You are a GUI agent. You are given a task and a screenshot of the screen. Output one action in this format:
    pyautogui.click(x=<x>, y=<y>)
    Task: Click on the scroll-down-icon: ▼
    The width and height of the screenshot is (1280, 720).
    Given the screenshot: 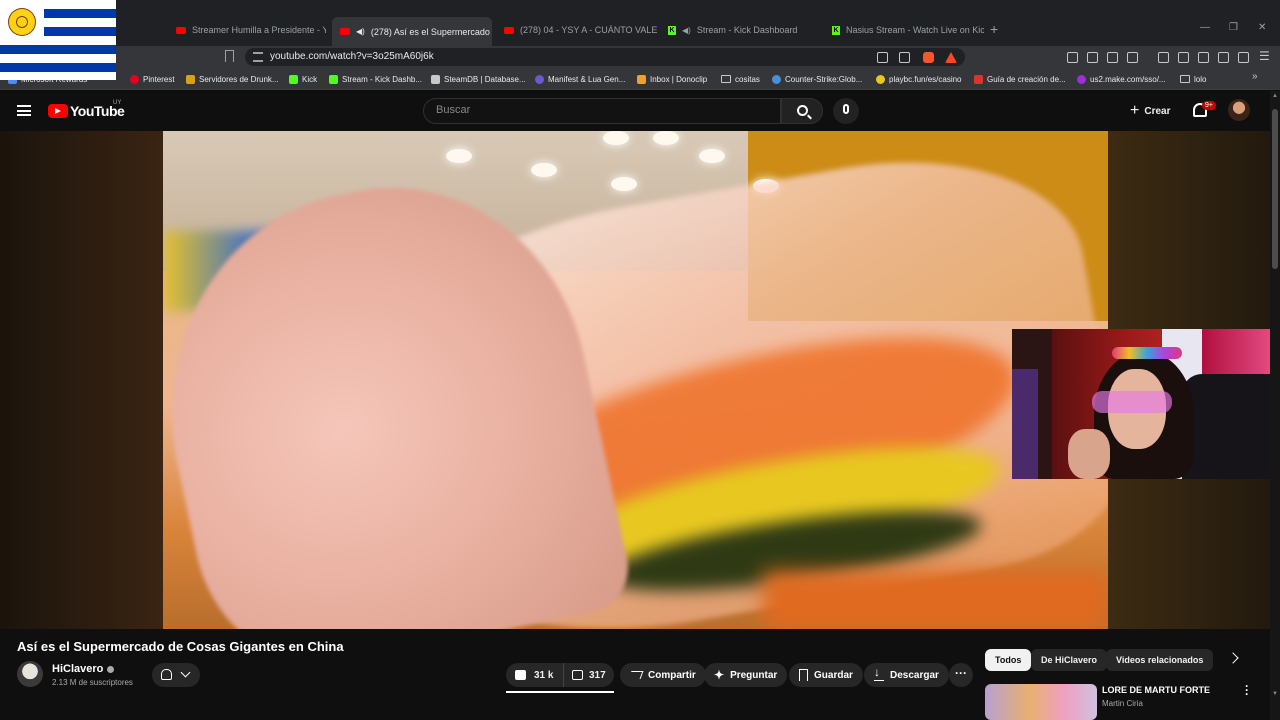 What is the action you would take?
    pyautogui.click(x=1275, y=694)
    